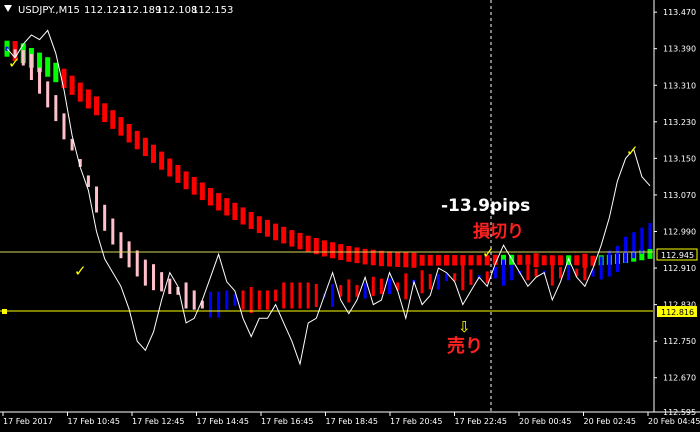 Image resolution: width=700 pixels, height=432 pixels. Describe the element at coordinates (679, 158) in the screenshot. I see `y-tick-label: 113.150` at that location.